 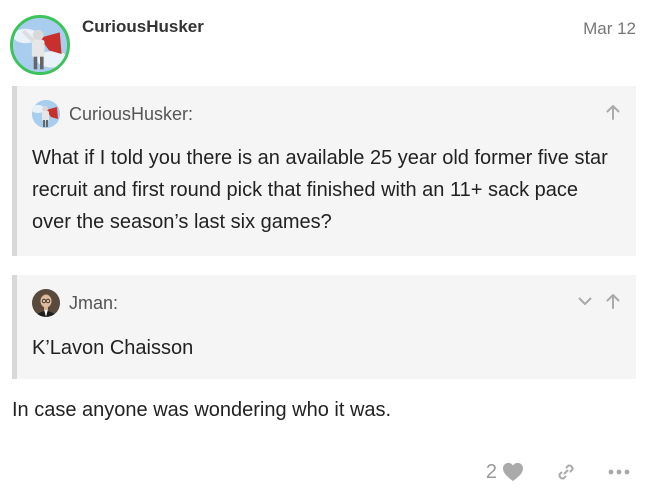 I want to click on quote-header: CuriousHusker:, so click(x=112, y=114).